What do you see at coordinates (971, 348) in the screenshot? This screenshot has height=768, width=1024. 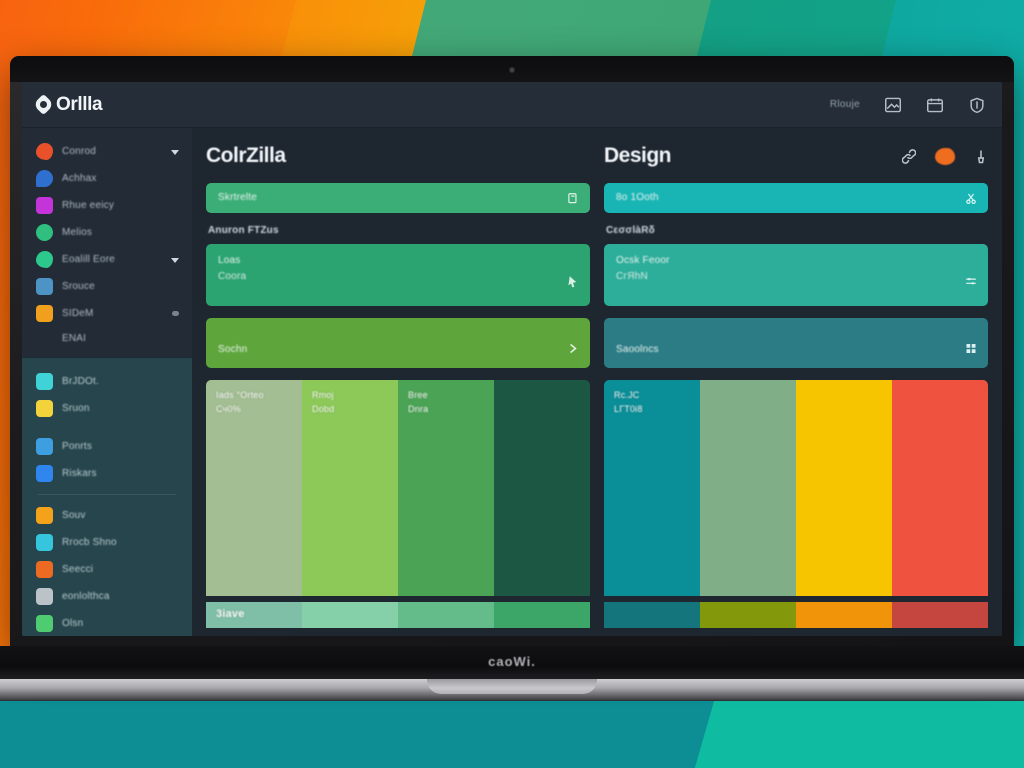 I see `grid-icon` at bounding box center [971, 348].